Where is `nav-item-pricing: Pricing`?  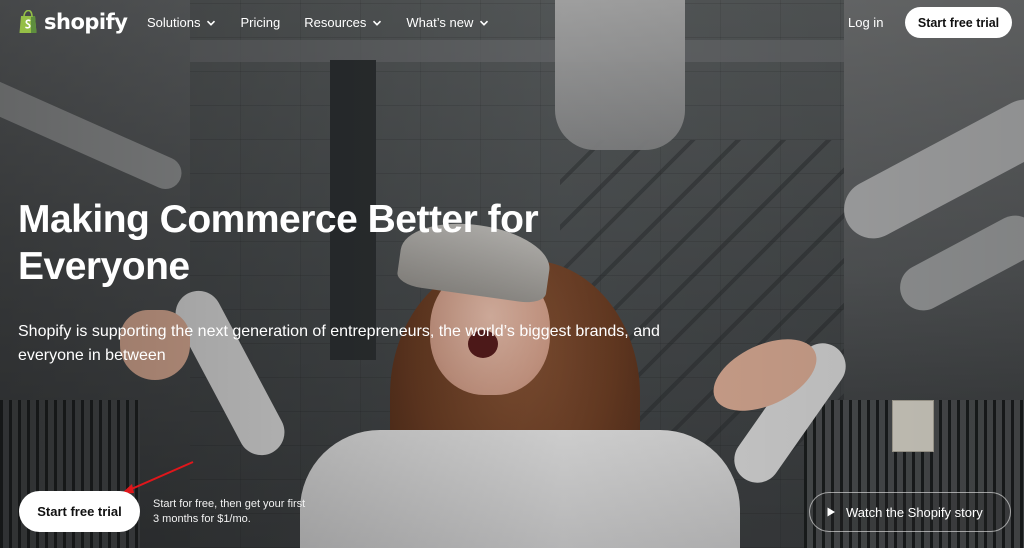
nav-item-pricing: Pricing is located at coordinates (260, 22).